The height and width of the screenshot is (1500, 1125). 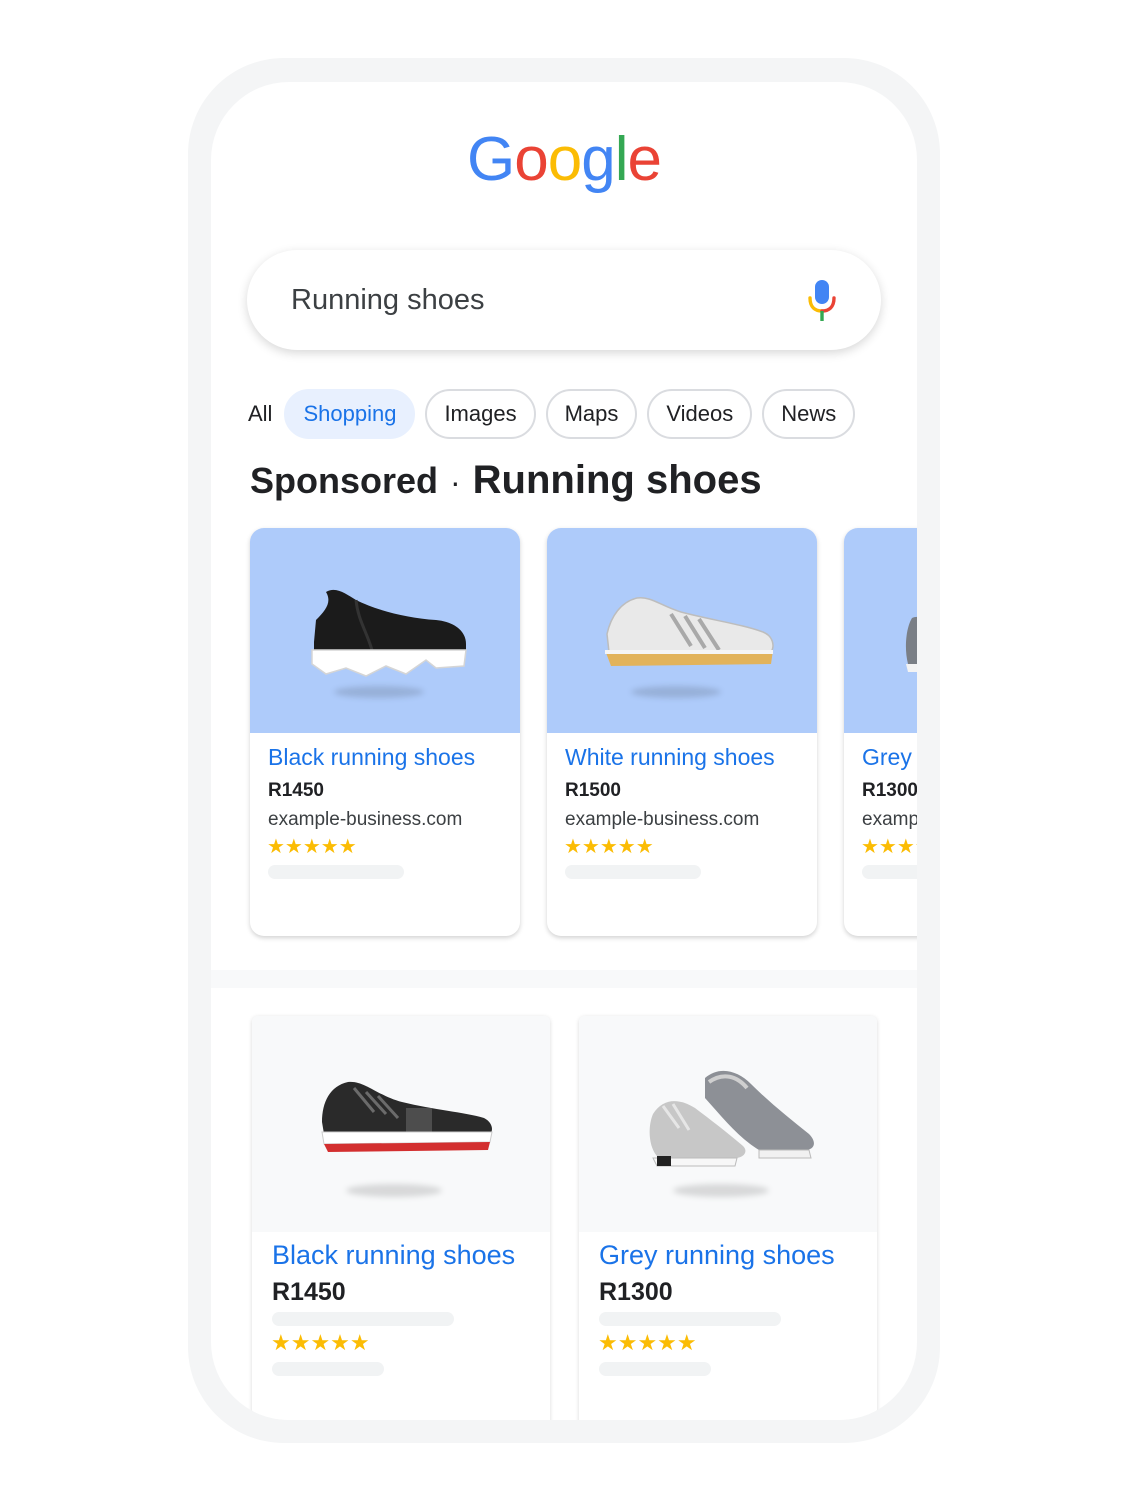 What do you see at coordinates (809, 414) in the screenshot?
I see `tab-news: News` at bounding box center [809, 414].